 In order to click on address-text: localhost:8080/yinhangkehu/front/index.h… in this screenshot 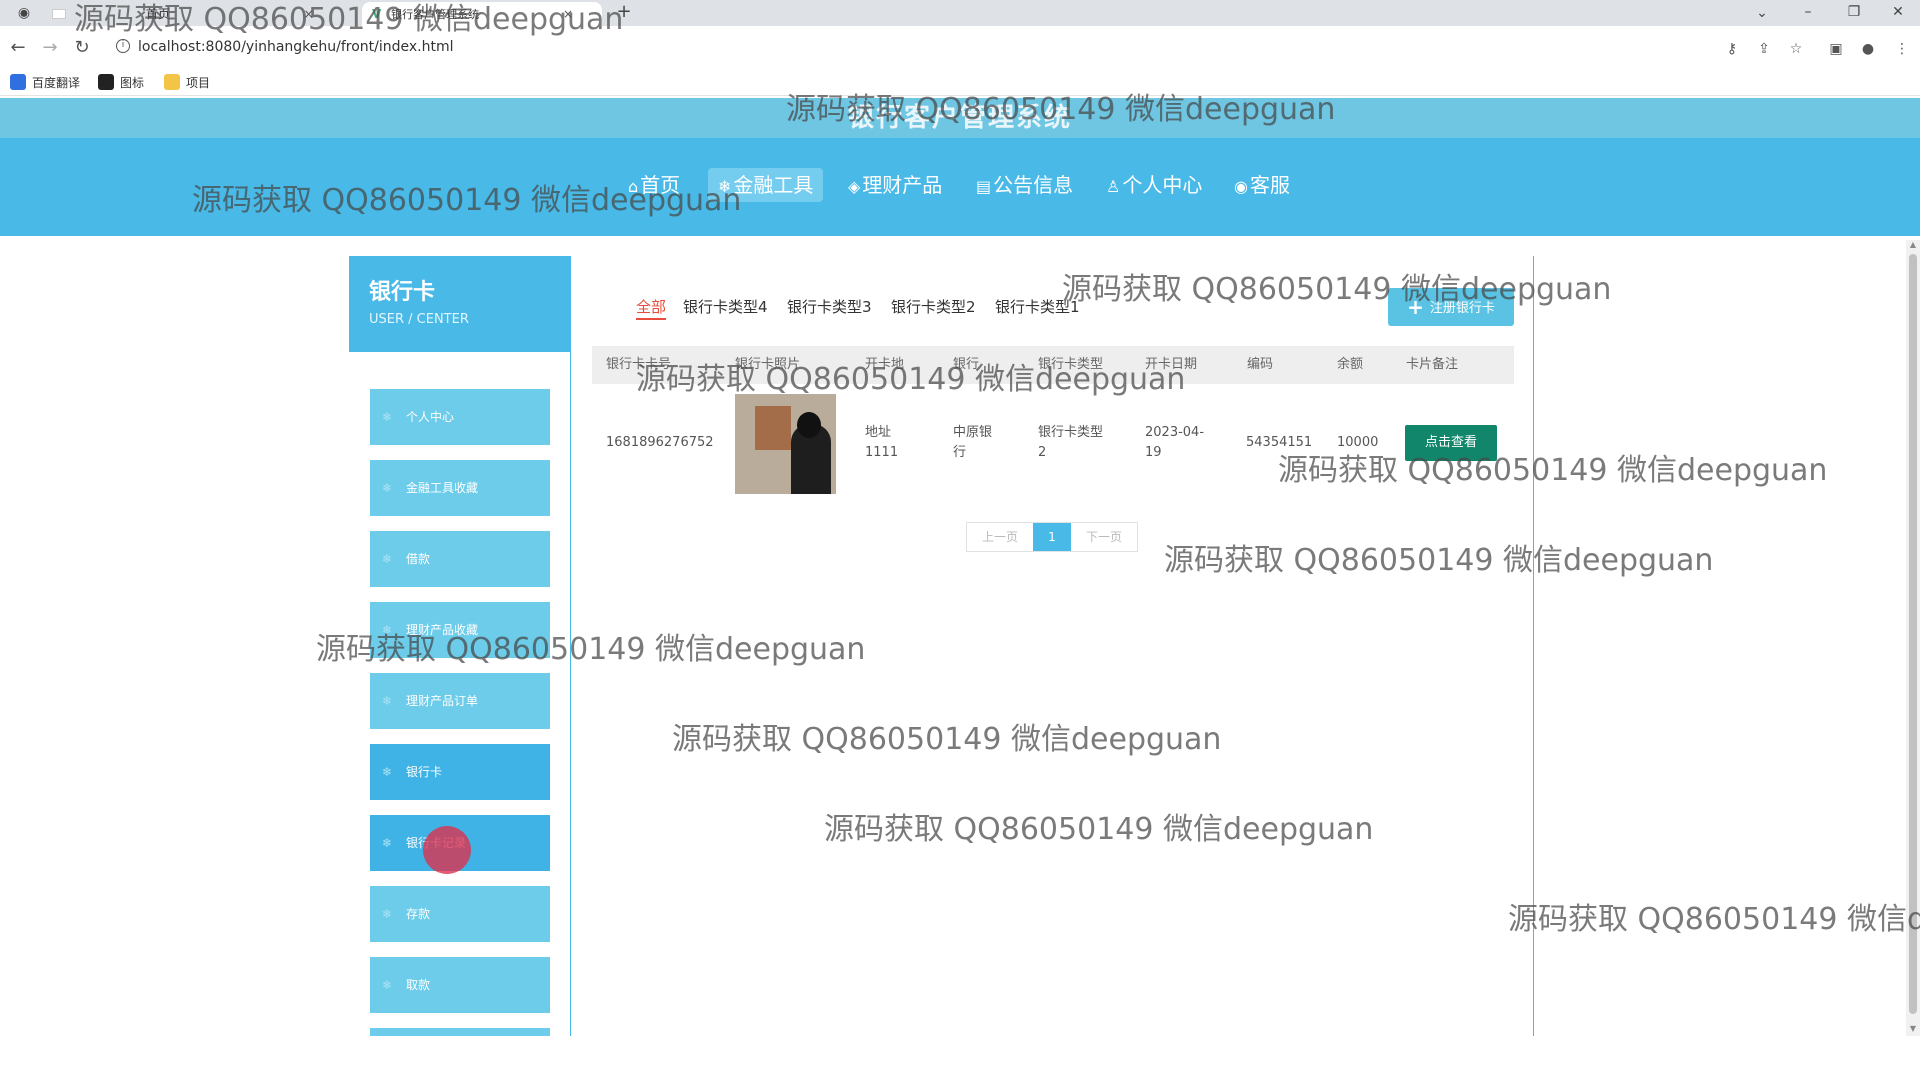, I will do `click(296, 47)`.